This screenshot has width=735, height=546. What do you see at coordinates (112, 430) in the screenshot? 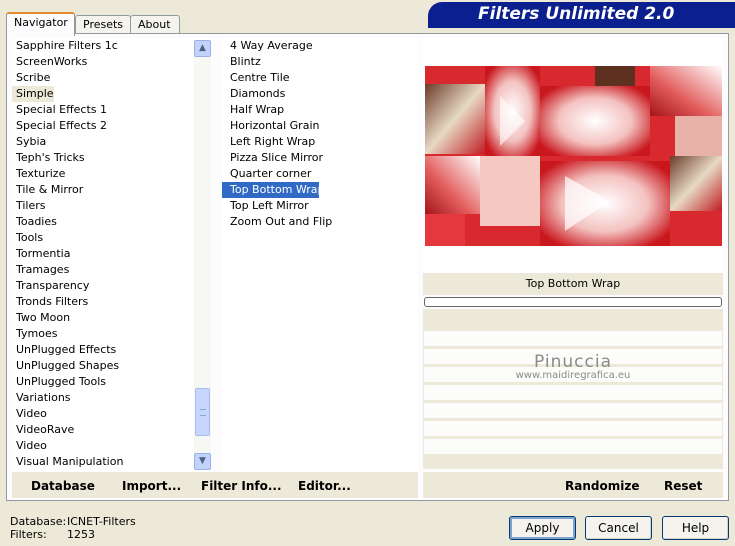
I see `category-item: VideoRave` at bounding box center [112, 430].